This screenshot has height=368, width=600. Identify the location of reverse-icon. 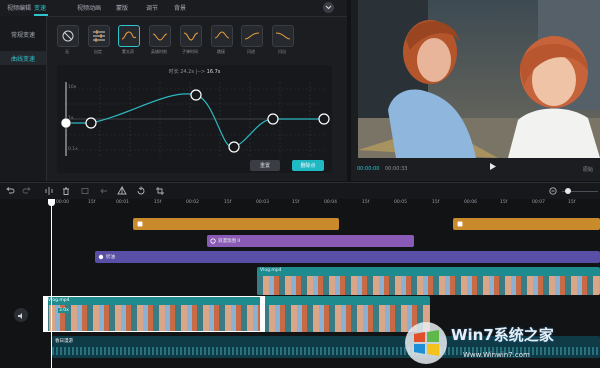
(104, 191).